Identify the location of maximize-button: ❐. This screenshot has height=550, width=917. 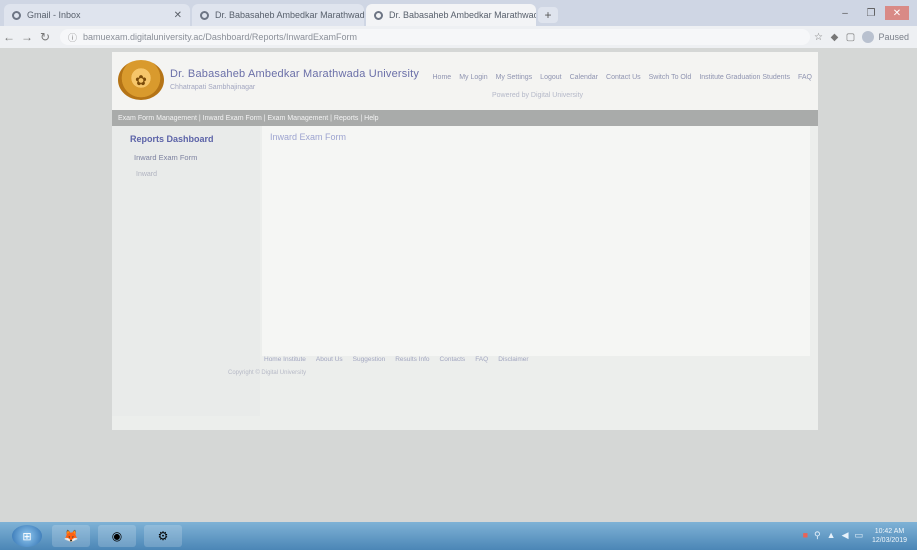
(871, 13).